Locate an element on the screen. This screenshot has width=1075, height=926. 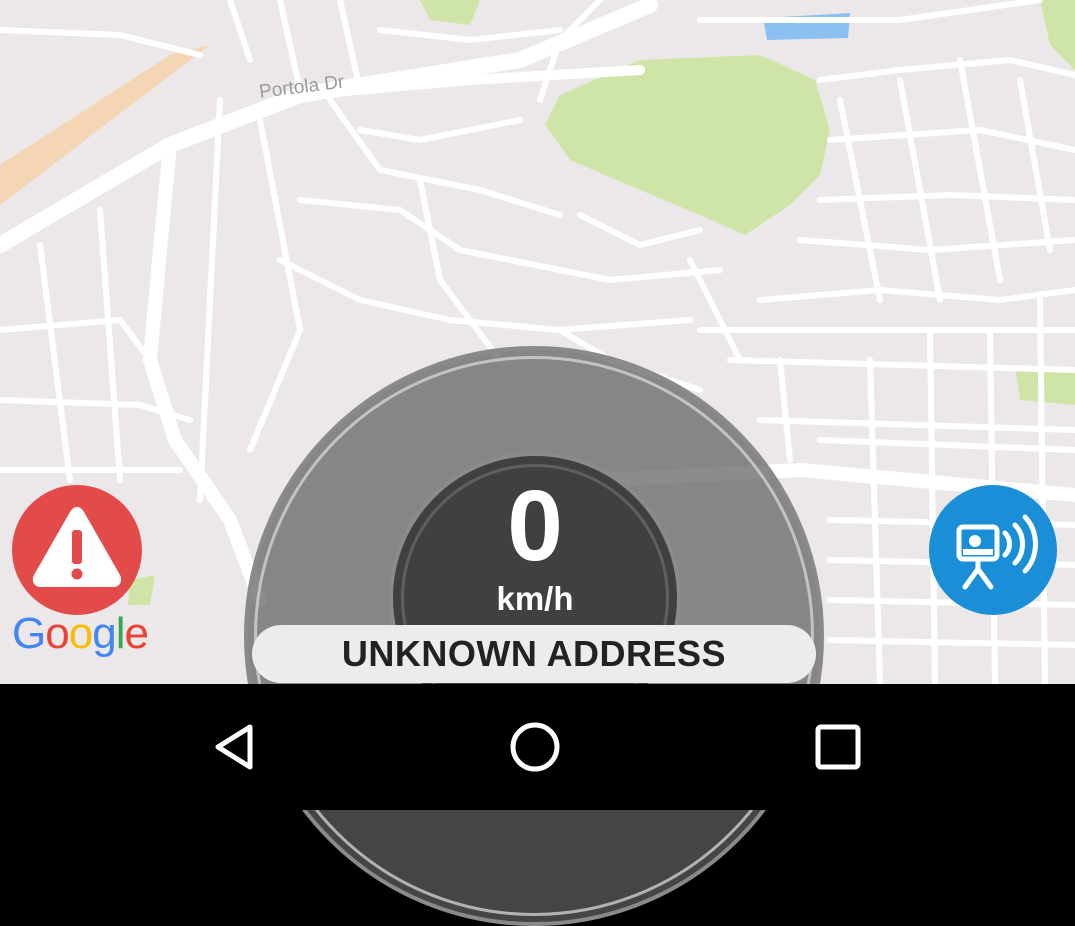
nav-home-button is located at coordinates (535, 747).